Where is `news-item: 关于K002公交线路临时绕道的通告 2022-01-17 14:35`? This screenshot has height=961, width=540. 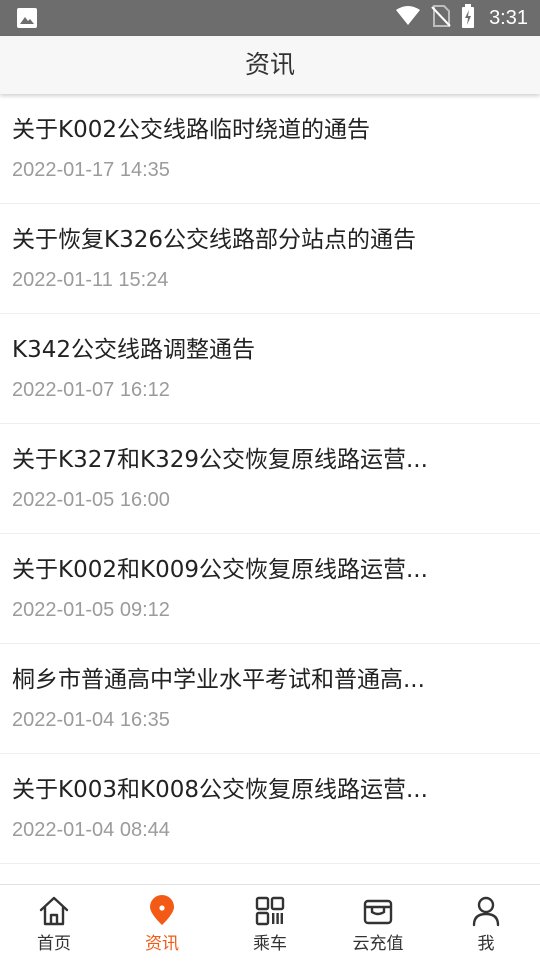
news-item: 关于K002公交线路临时绕道的通告 2022-01-17 14:35 is located at coordinates (270, 149).